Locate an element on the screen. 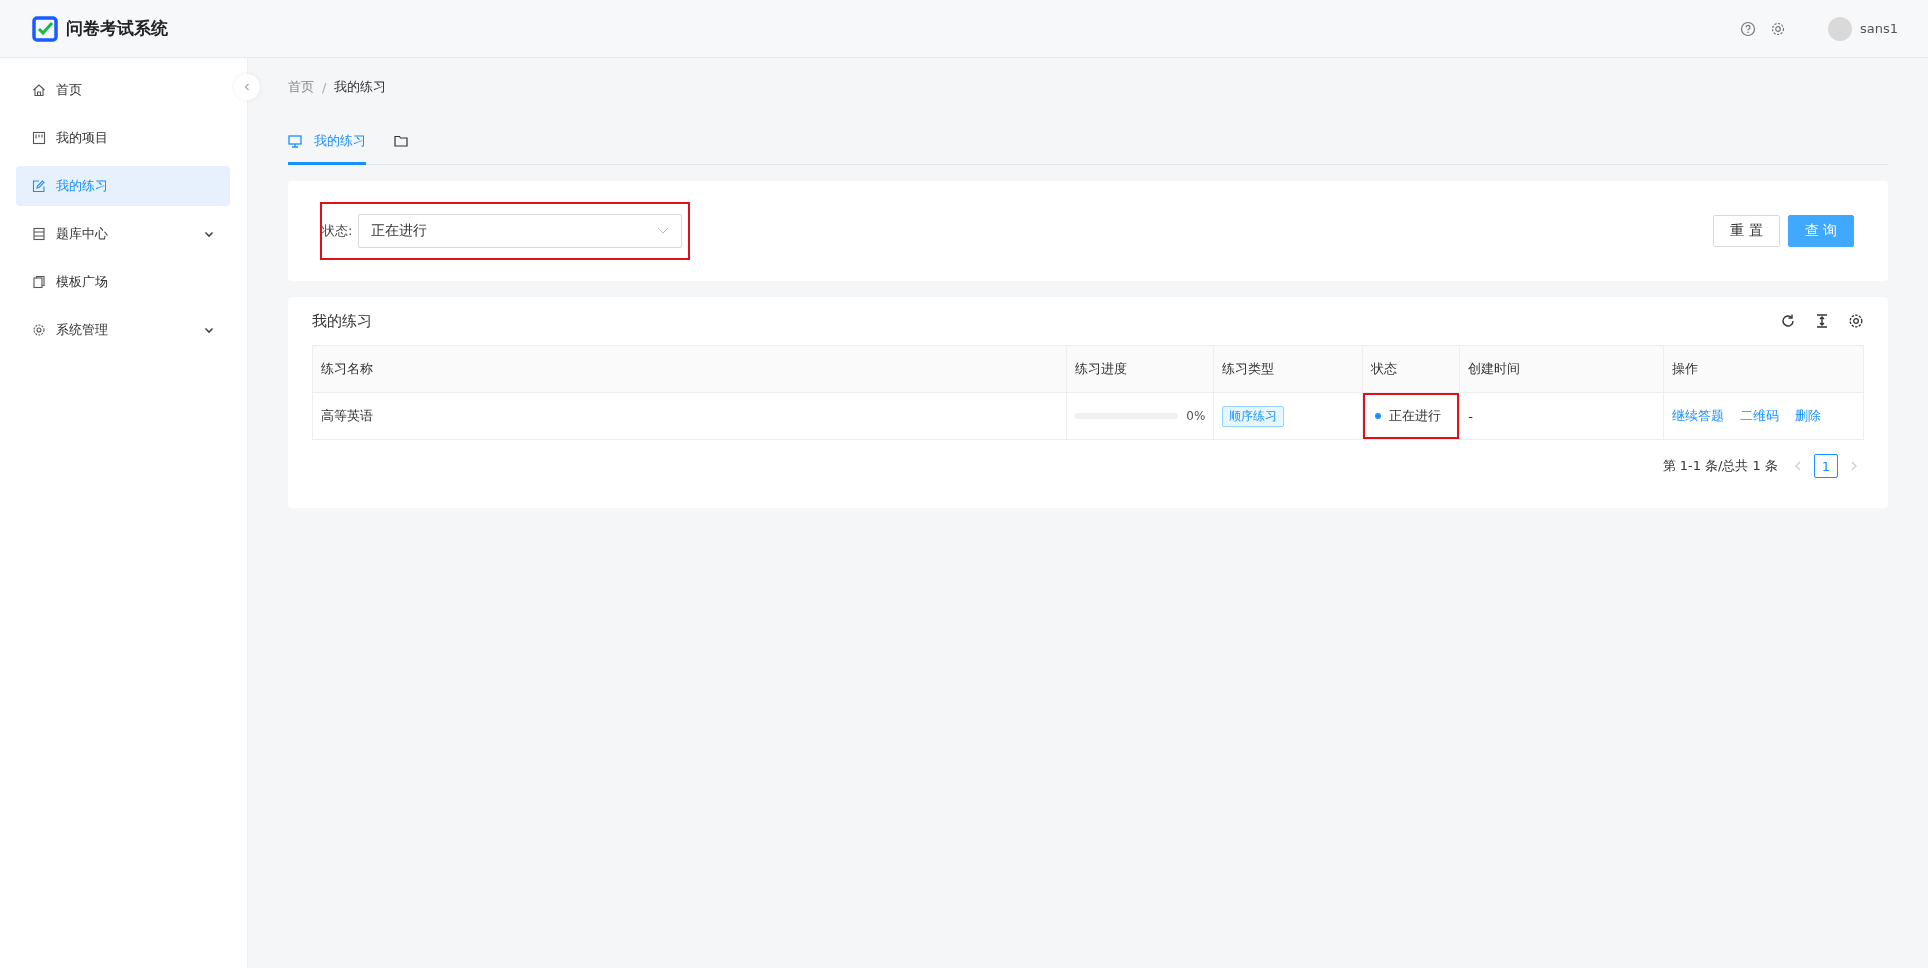  column-header: 创建时间 is located at coordinates (1561, 369).